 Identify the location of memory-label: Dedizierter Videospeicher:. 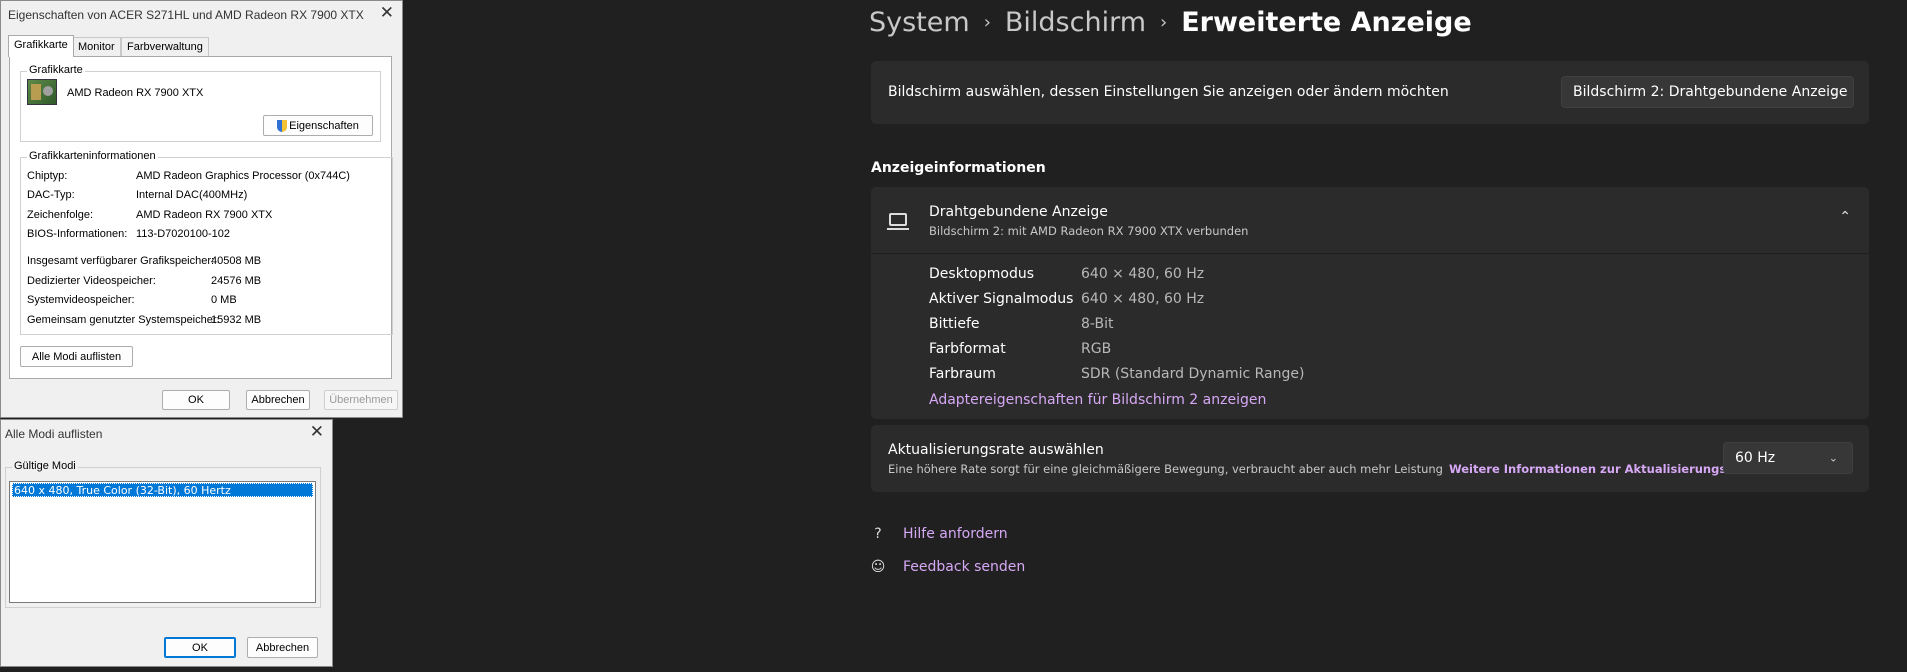
(91, 281).